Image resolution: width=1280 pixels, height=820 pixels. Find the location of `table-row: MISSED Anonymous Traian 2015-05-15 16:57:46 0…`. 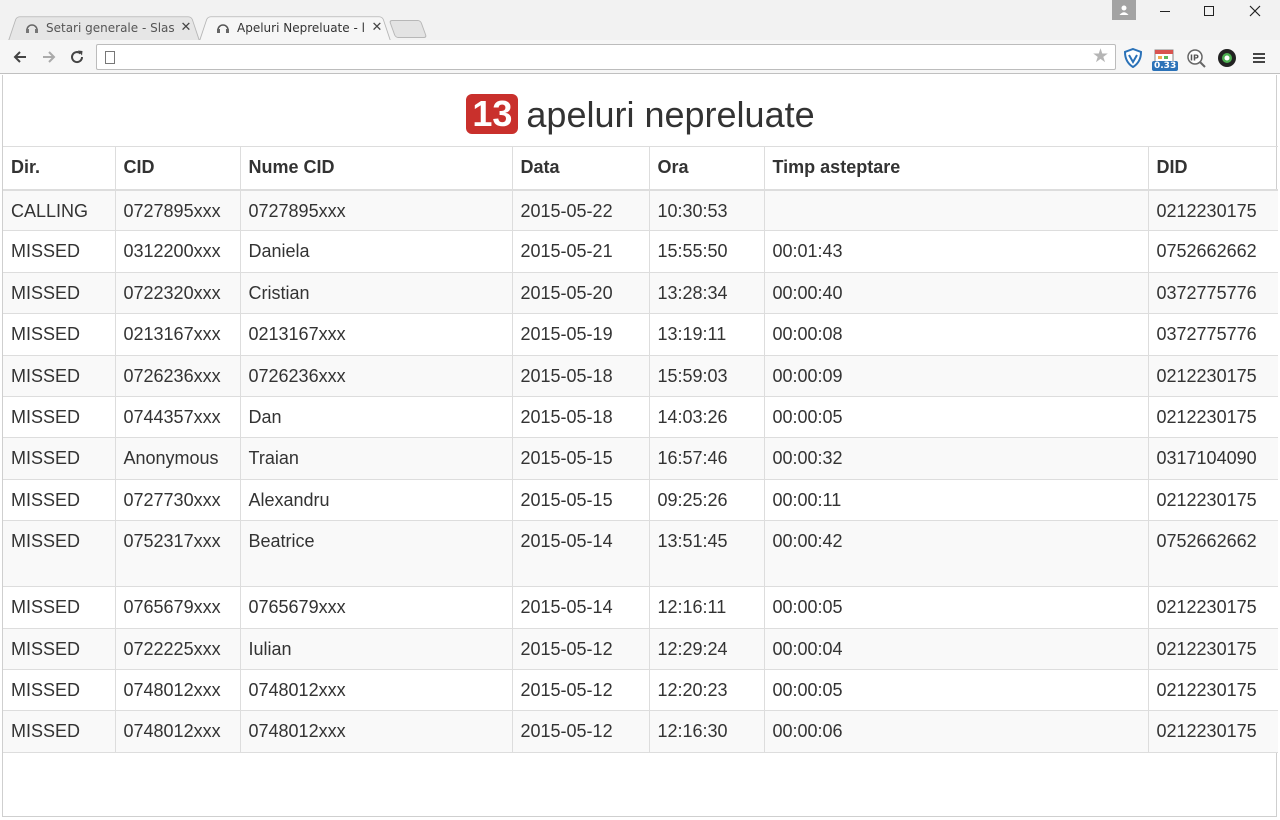

table-row: MISSED Anonymous Traian 2015-05-15 16:57:46 0… is located at coordinates (640, 458).